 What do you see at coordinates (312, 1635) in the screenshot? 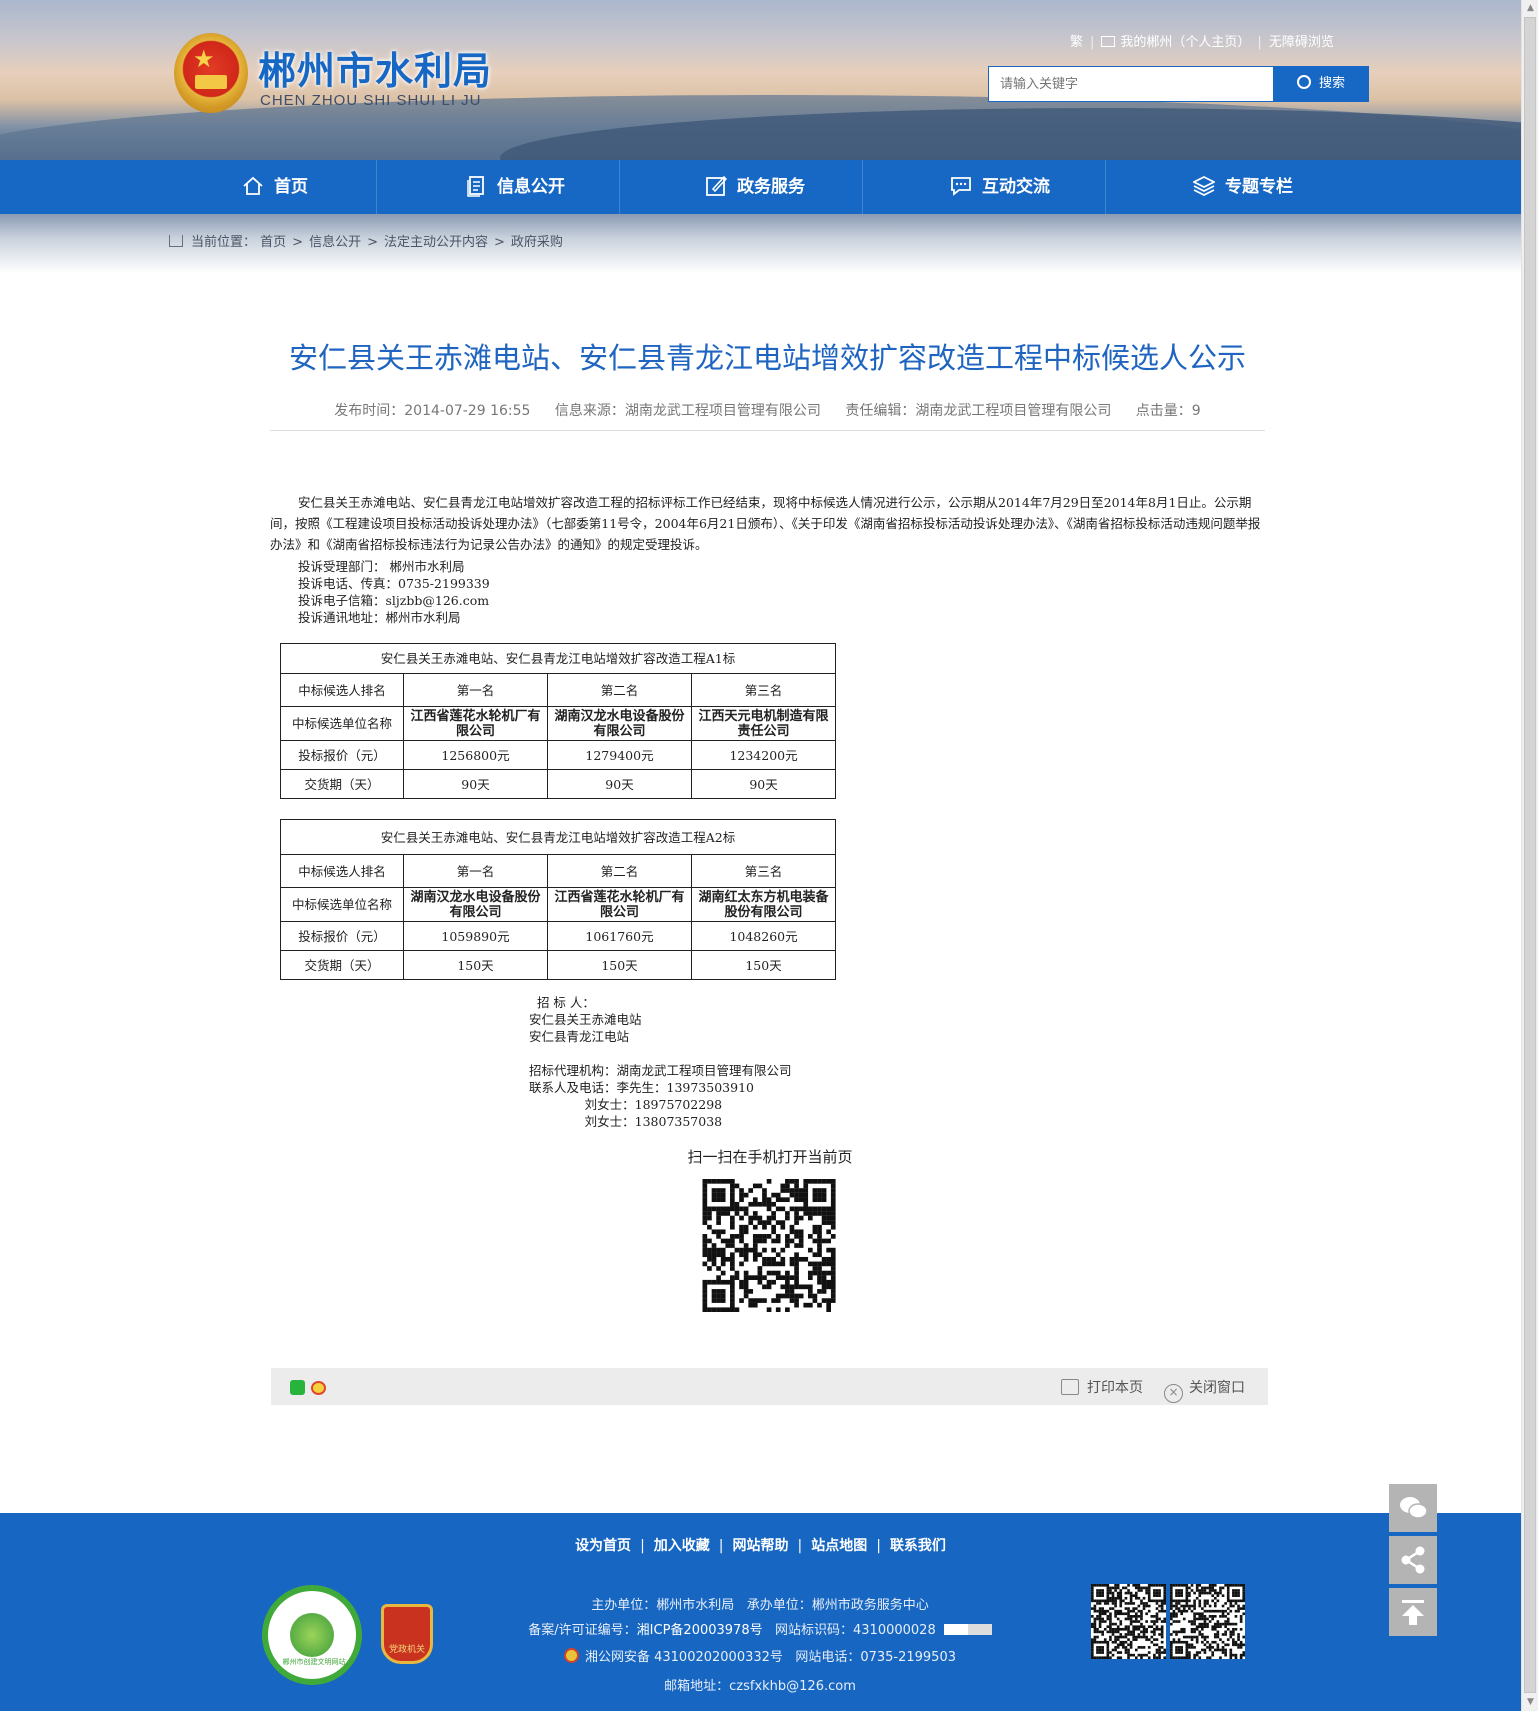
I see `civilized-website-badge: 郴州市创建文明网站` at bounding box center [312, 1635].